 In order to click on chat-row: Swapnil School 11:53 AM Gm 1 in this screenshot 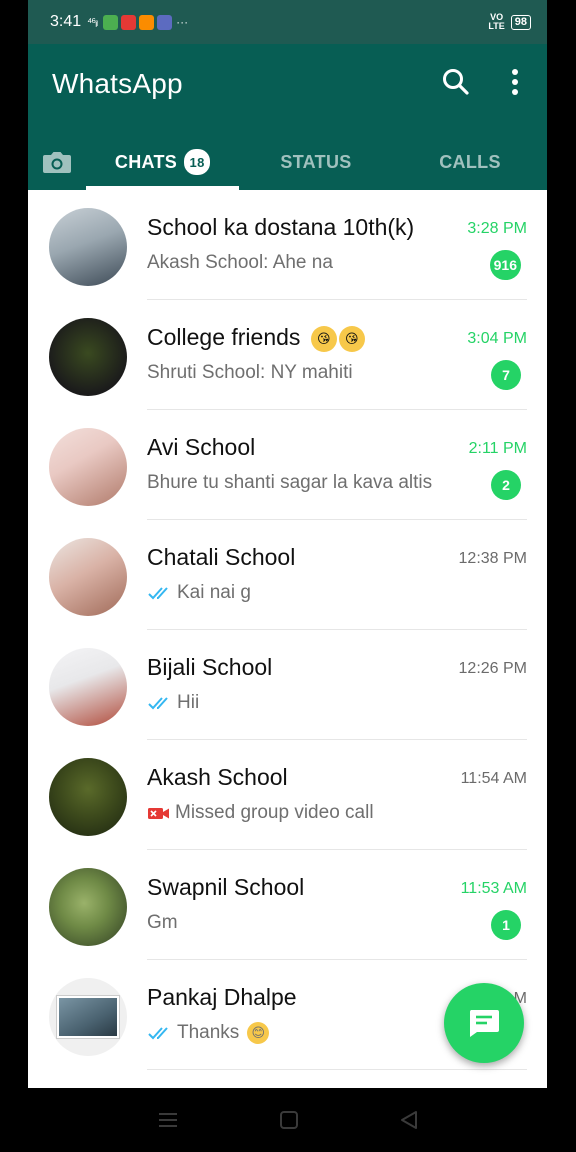, I will do `click(287, 905)`.